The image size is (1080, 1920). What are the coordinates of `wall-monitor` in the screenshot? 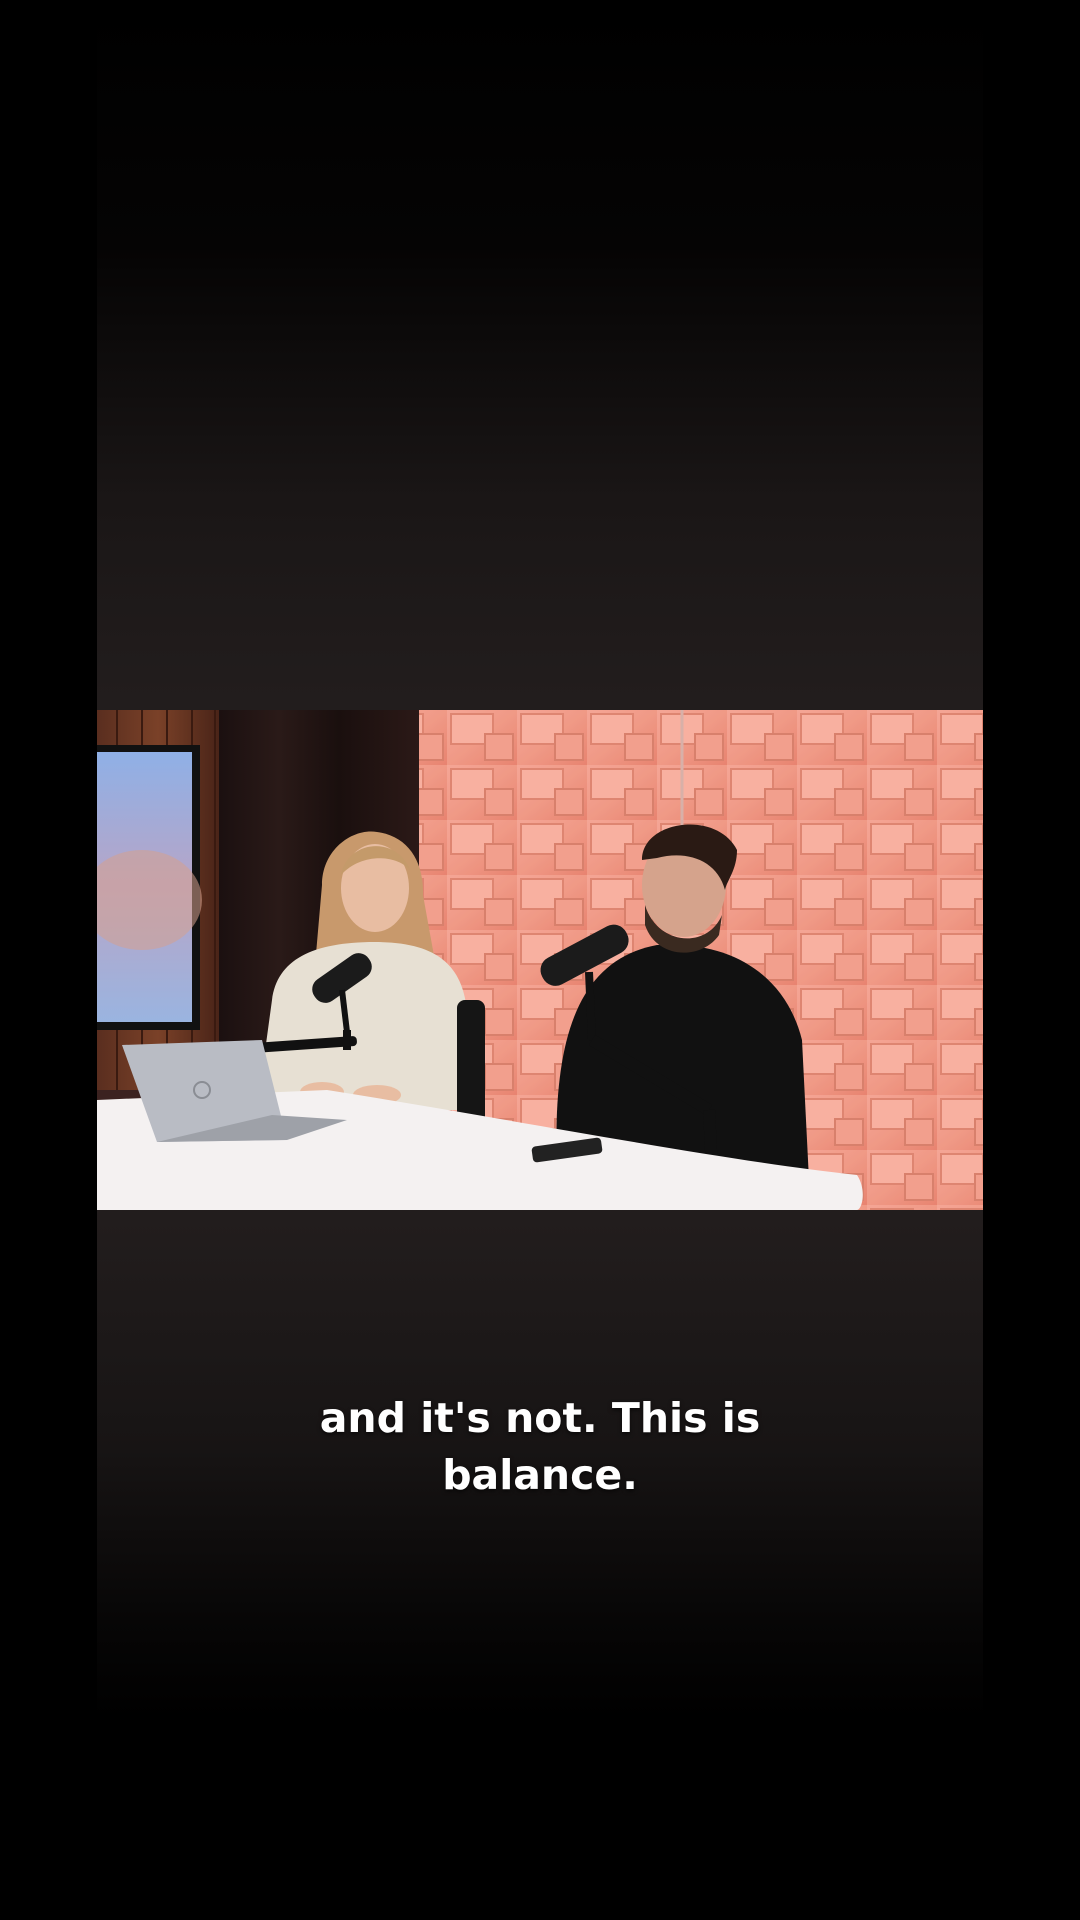 It's located at (149, 887).